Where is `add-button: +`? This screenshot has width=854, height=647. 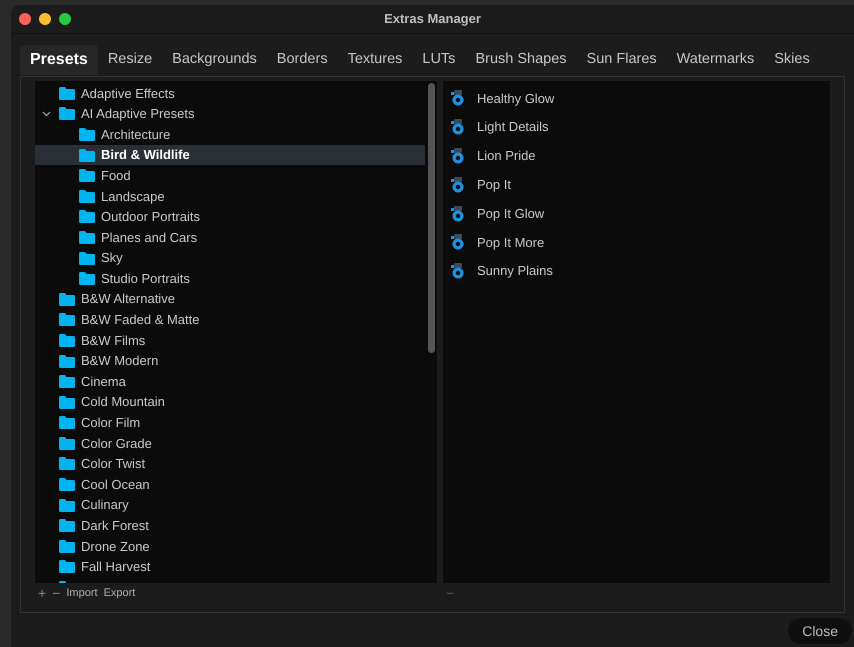 add-button: + is located at coordinates (42, 593).